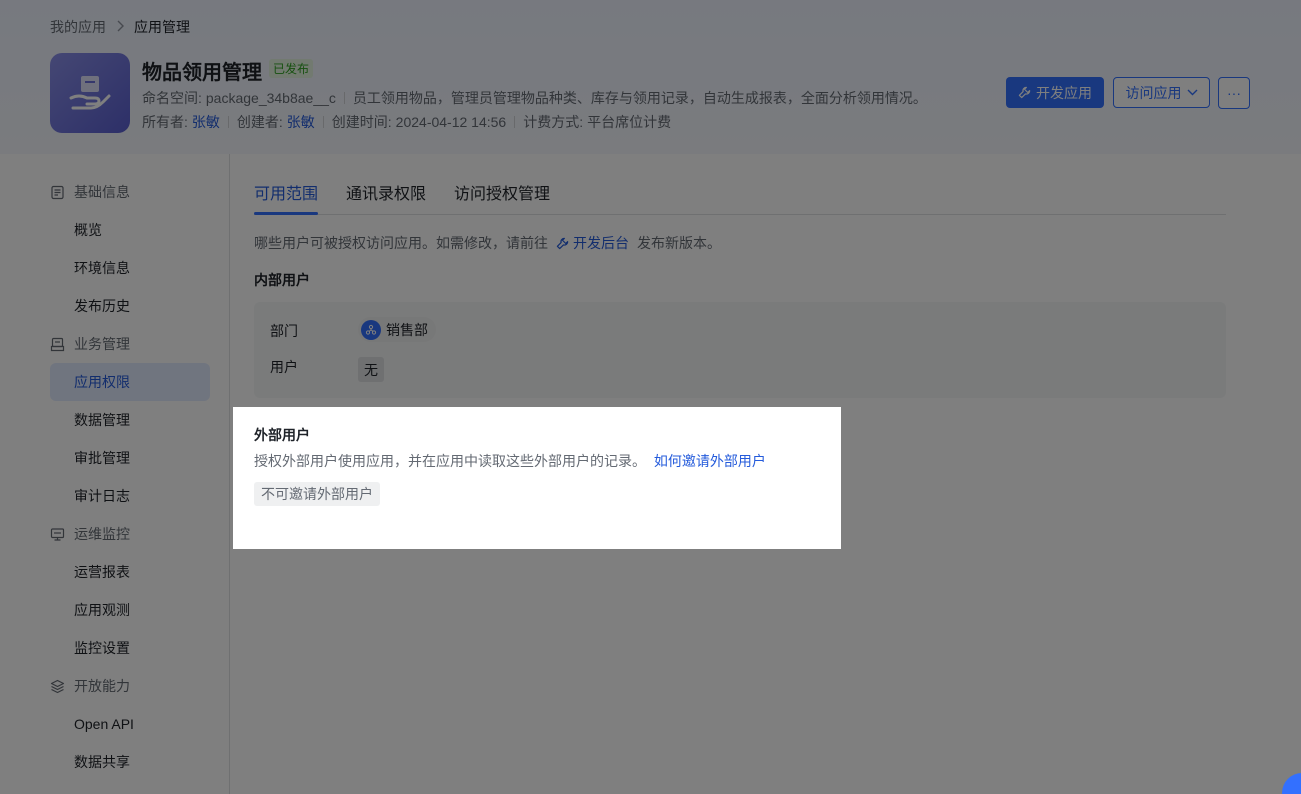 This screenshot has height=794, width=1301. What do you see at coordinates (1153, 92) in the screenshot?
I see `visit-app-label: 访问应用` at bounding box center [1153, 92].